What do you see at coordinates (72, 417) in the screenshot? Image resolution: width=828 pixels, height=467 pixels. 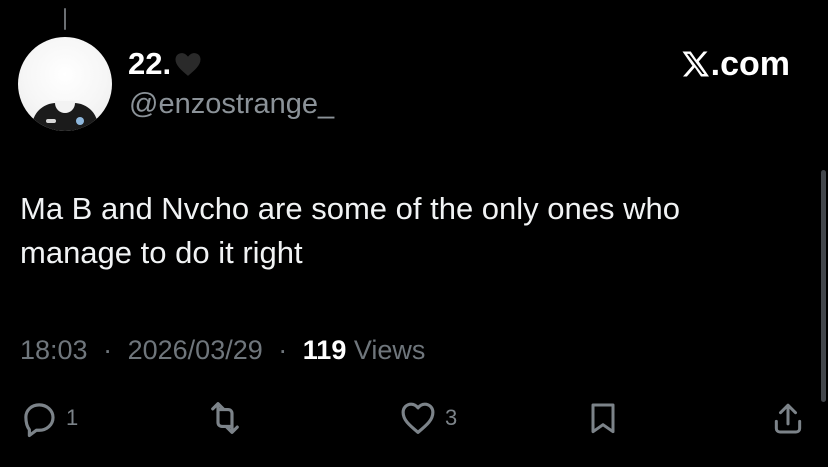 I see `reply-count: 1` at bounding box center [72, 417].